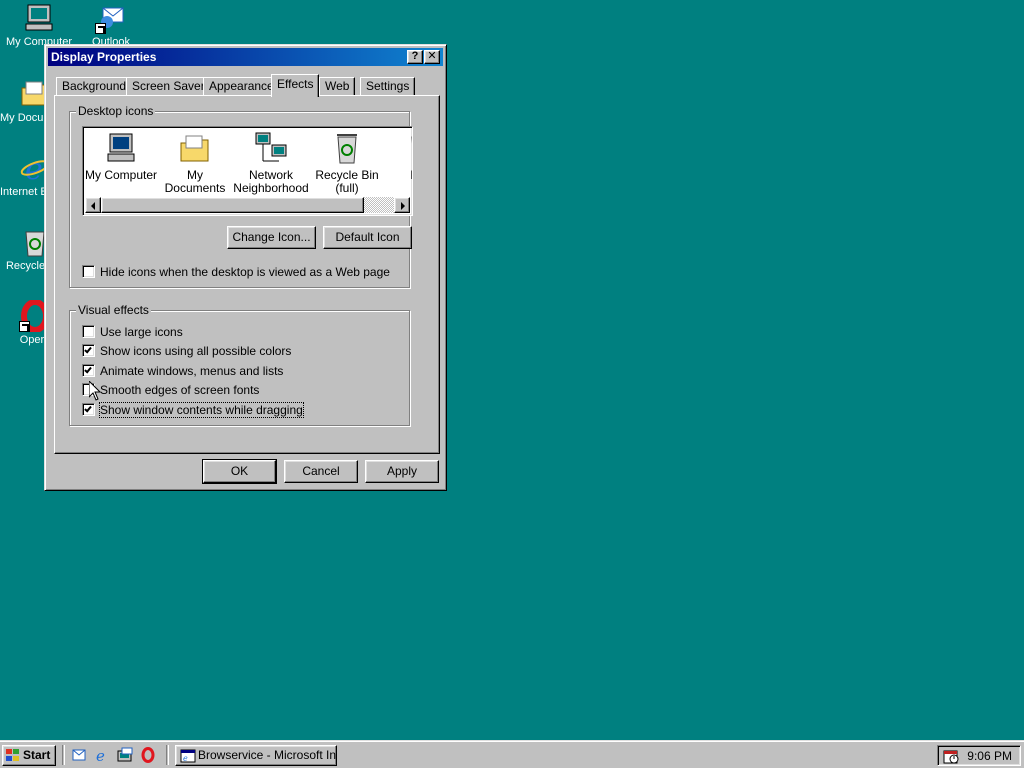 The image size is (1024, 768). I want to click on show-desktop-icon, so click(125, 755).